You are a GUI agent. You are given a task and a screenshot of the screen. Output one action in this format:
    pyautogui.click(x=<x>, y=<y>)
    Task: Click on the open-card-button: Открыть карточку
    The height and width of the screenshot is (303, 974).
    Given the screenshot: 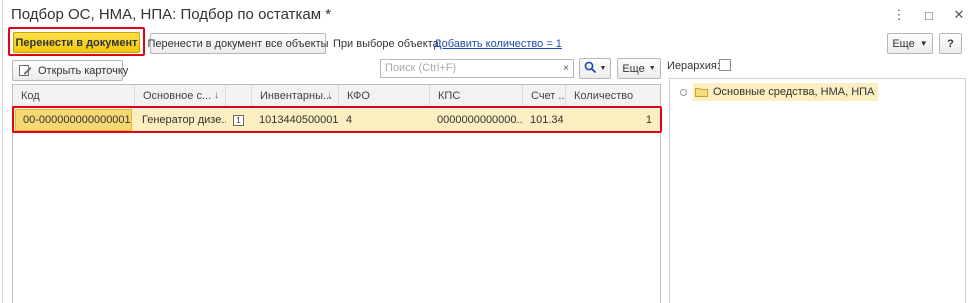 What is the action you would take?
    pyautogui.click(x=70, y=70)
    